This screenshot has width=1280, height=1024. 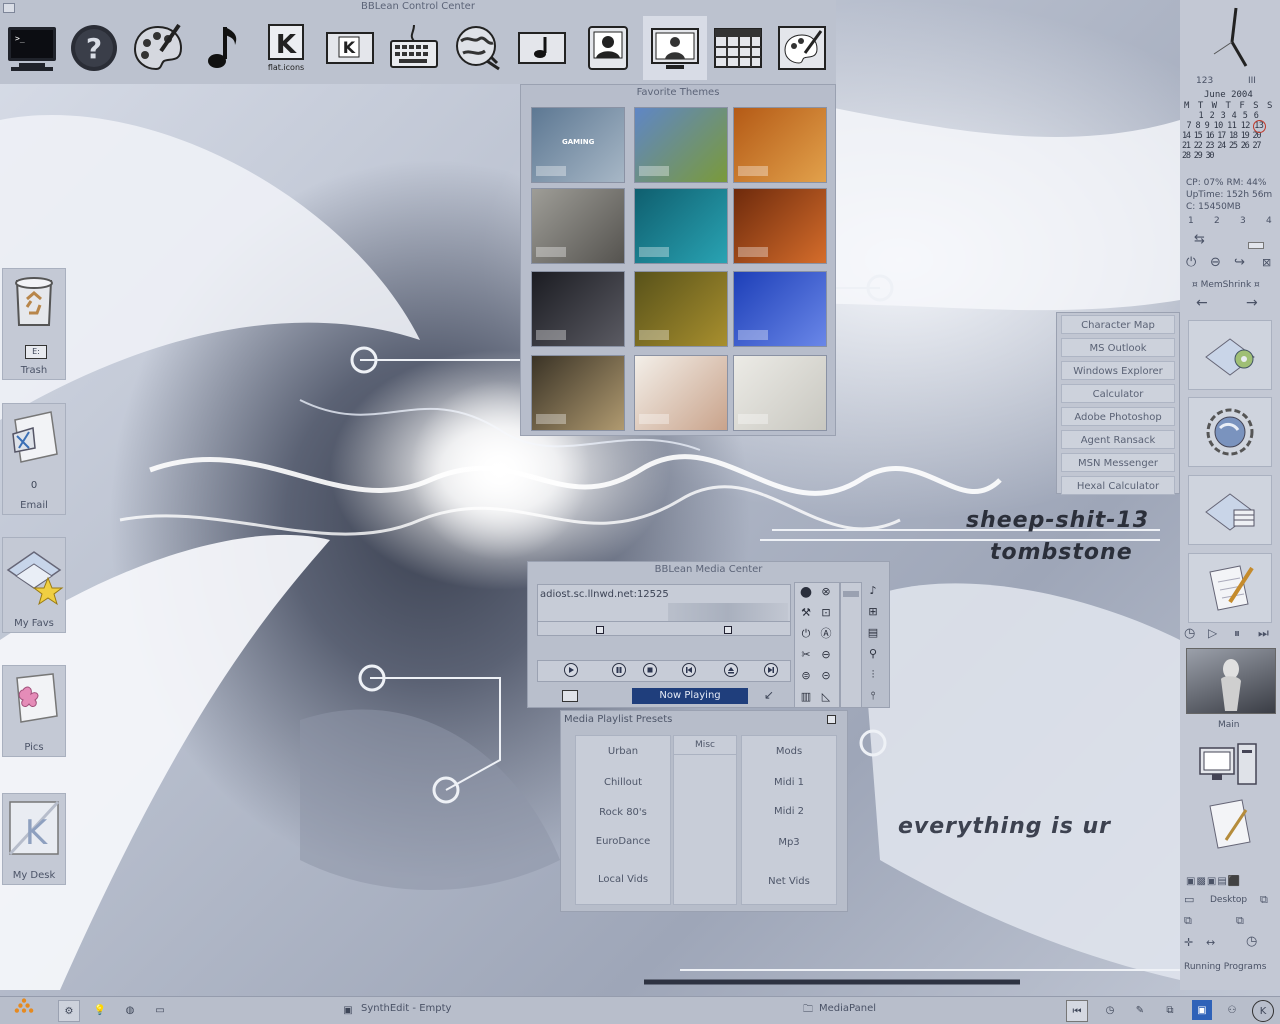 I want to click on stop-button, so click(x=650, y=670).